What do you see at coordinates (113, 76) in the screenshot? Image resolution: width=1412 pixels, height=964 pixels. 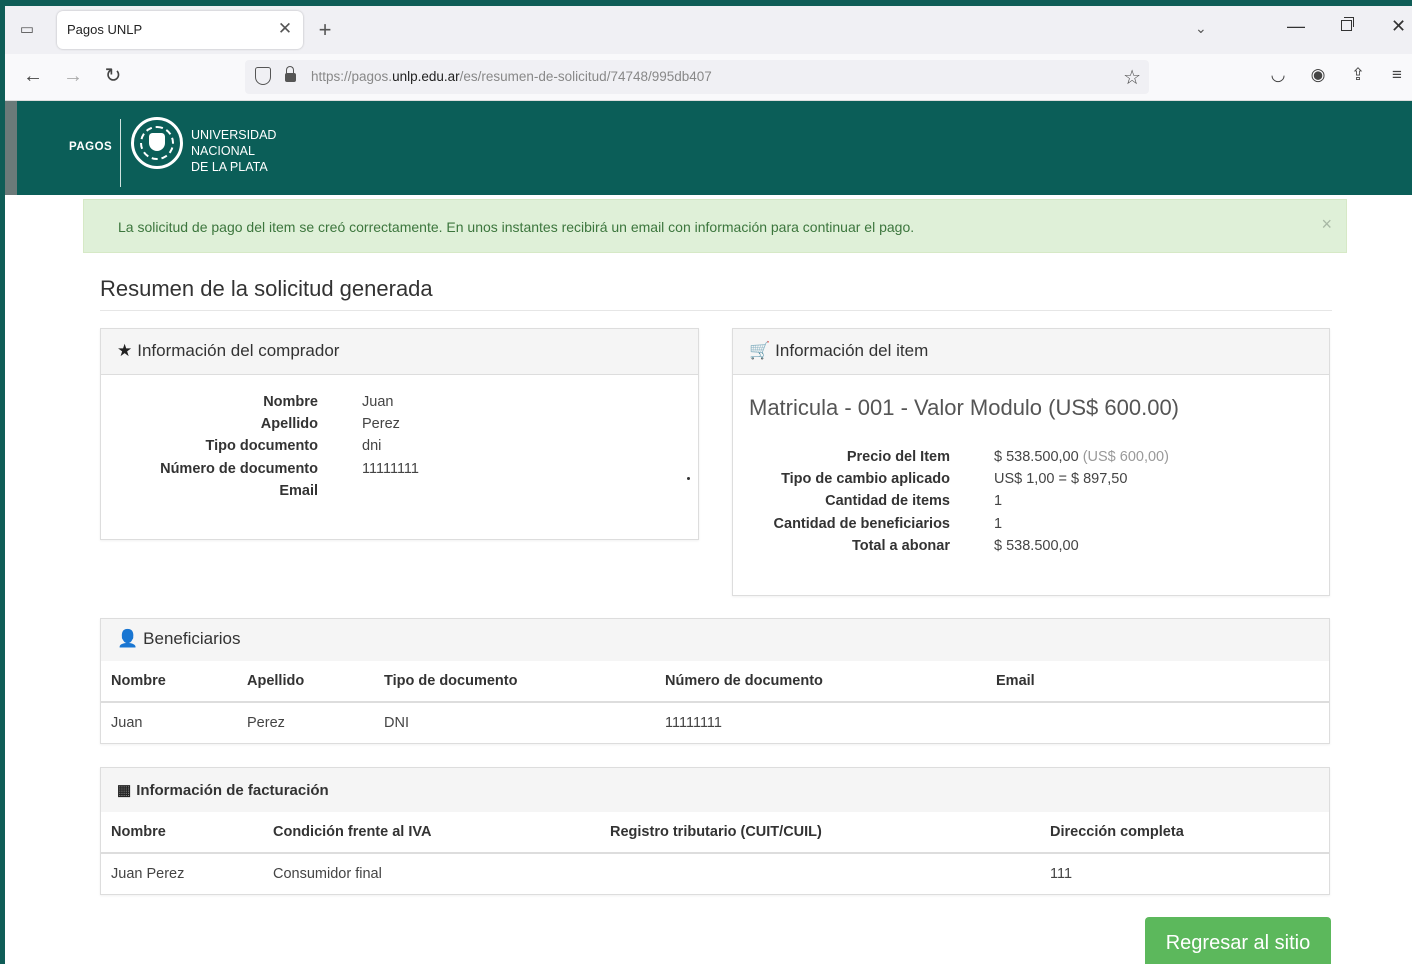 I see `reload-icon: ↻` at bounding box center [113, 76].